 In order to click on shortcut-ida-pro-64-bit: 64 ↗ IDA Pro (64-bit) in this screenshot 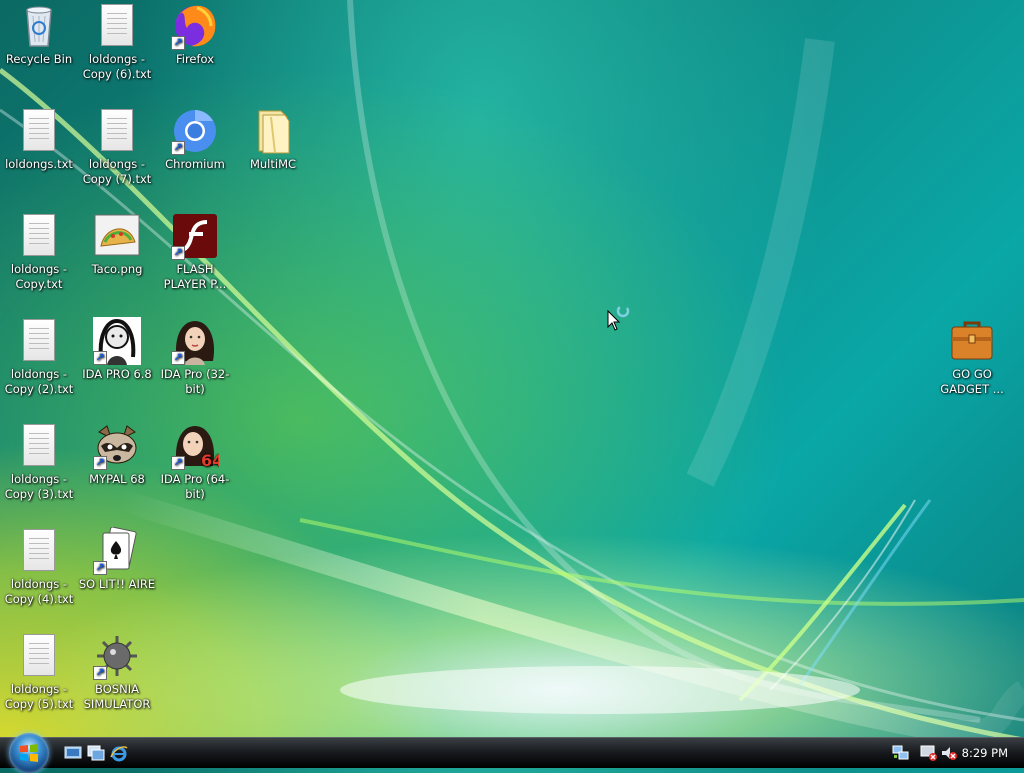, I will do `click(195, 462)`.